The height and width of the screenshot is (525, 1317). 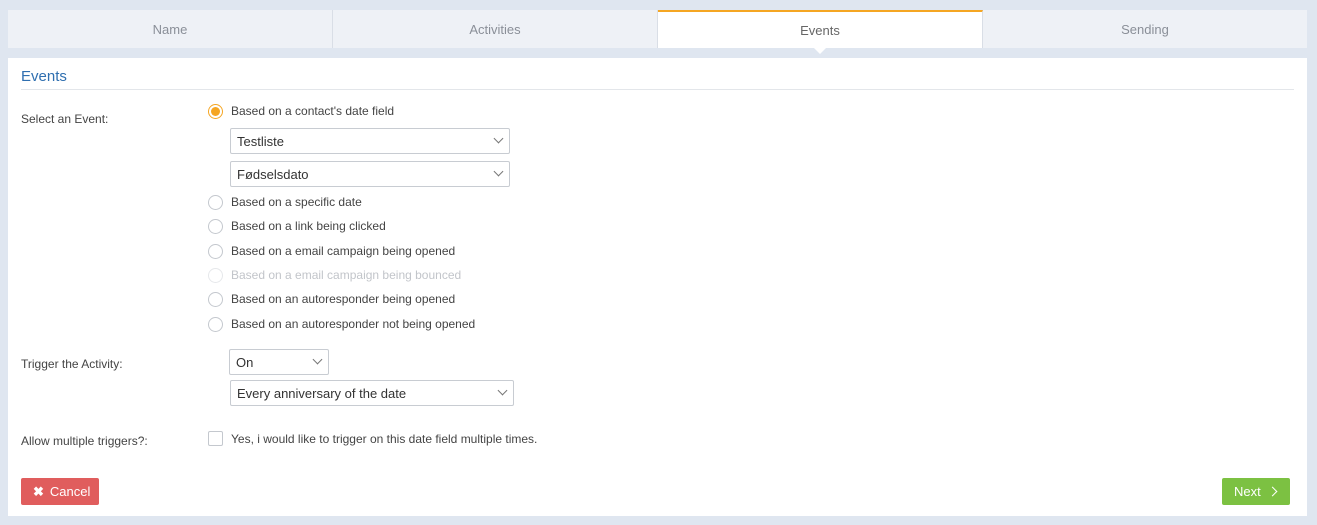 What do you see at coordinates (273, 174) in the screenshot?
I see `date-field-select-value: Fødselsdato` at bounding box center [273, 174].